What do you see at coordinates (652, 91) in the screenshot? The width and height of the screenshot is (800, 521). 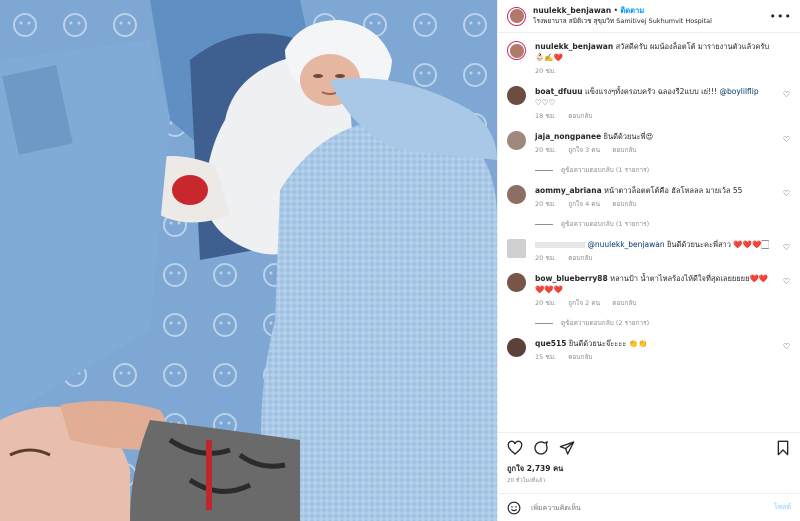 I see `comment-text: แข็งแรงๆทั้งครอบครัว ฉลองรี2แบบ เย่!!!` at bounding box center [652, 91].